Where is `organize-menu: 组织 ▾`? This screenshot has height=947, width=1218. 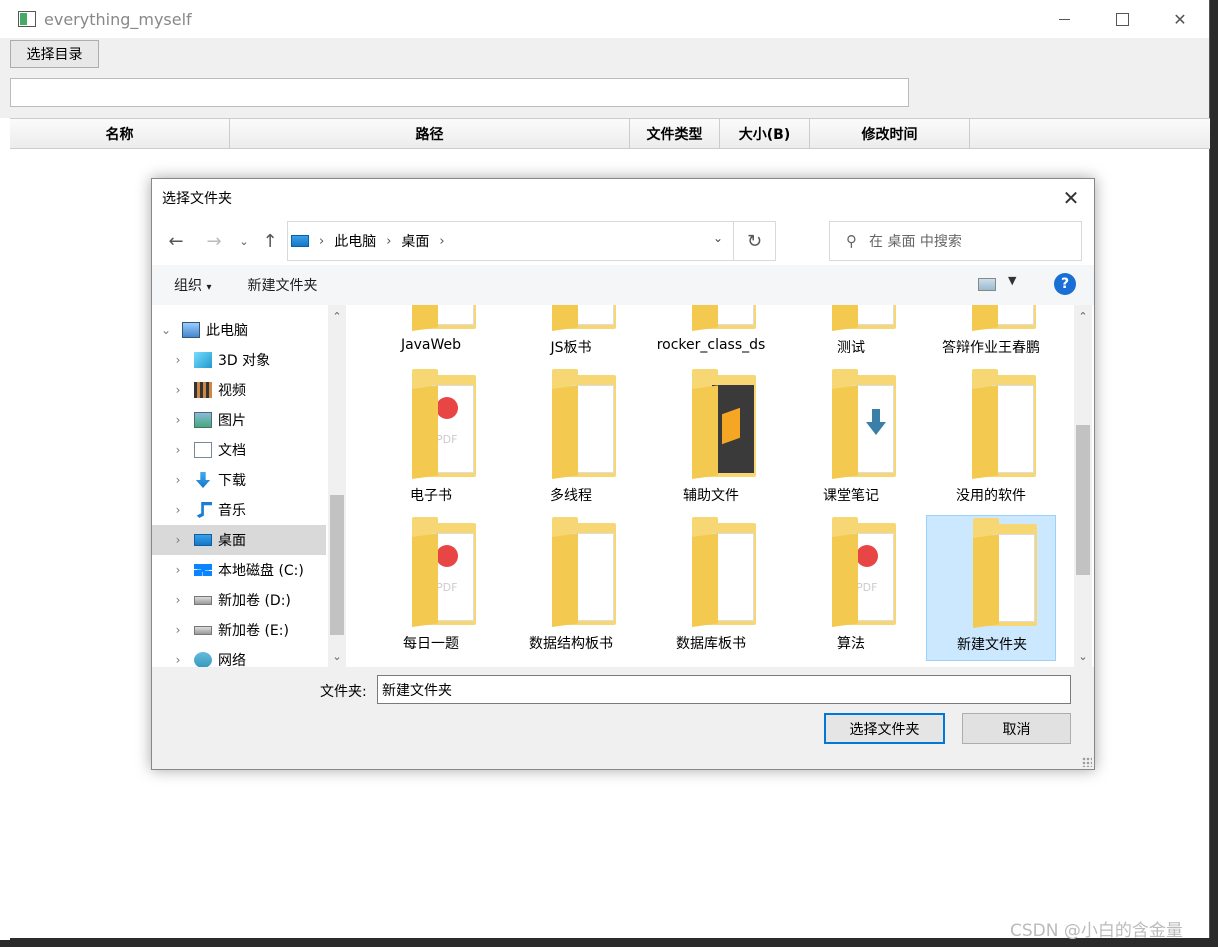 organize-menu: 组织 ▾ is located at coordinates (192, 285).